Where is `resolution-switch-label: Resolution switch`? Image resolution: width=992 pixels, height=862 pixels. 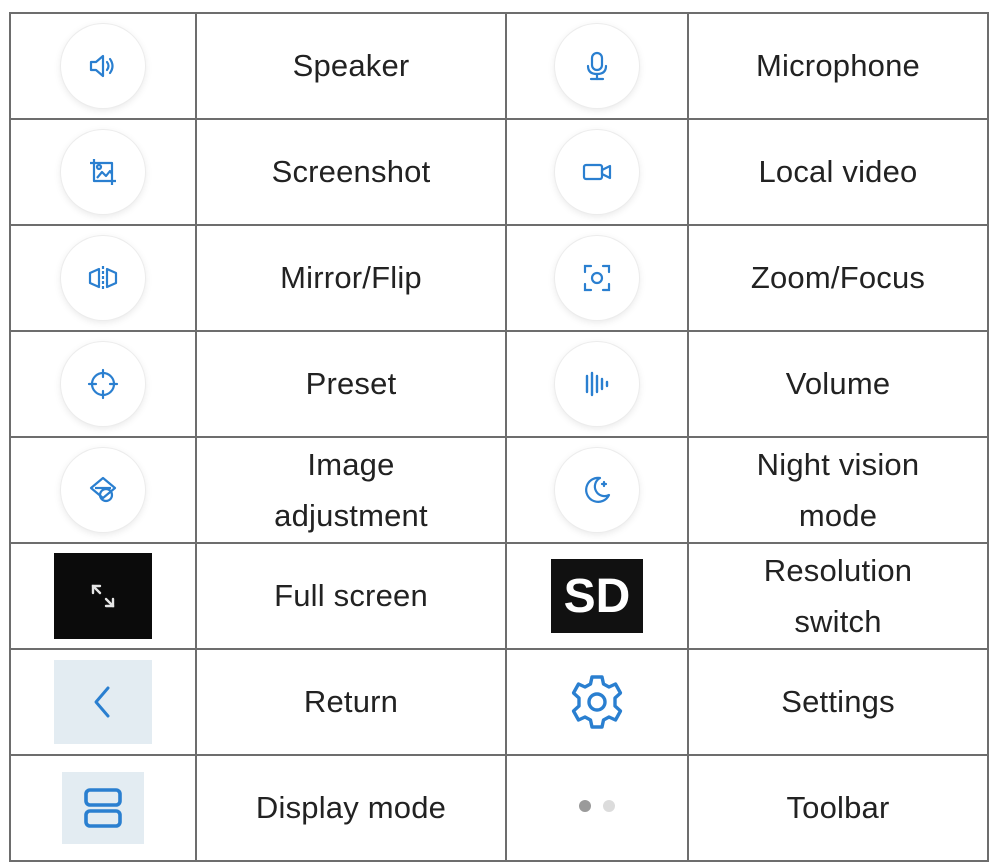 resolution-switch-label: Resolution switch is located at coordinates (838, 595).